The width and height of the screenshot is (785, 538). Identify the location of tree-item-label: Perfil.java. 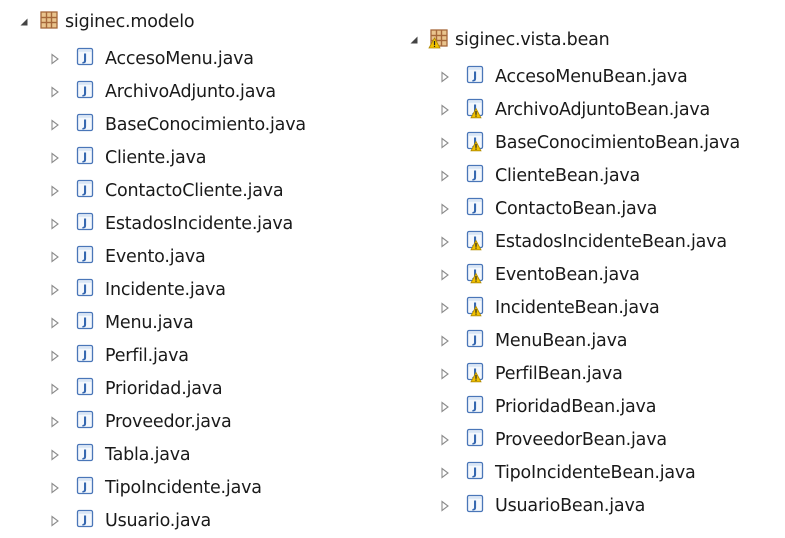
(147, 355).